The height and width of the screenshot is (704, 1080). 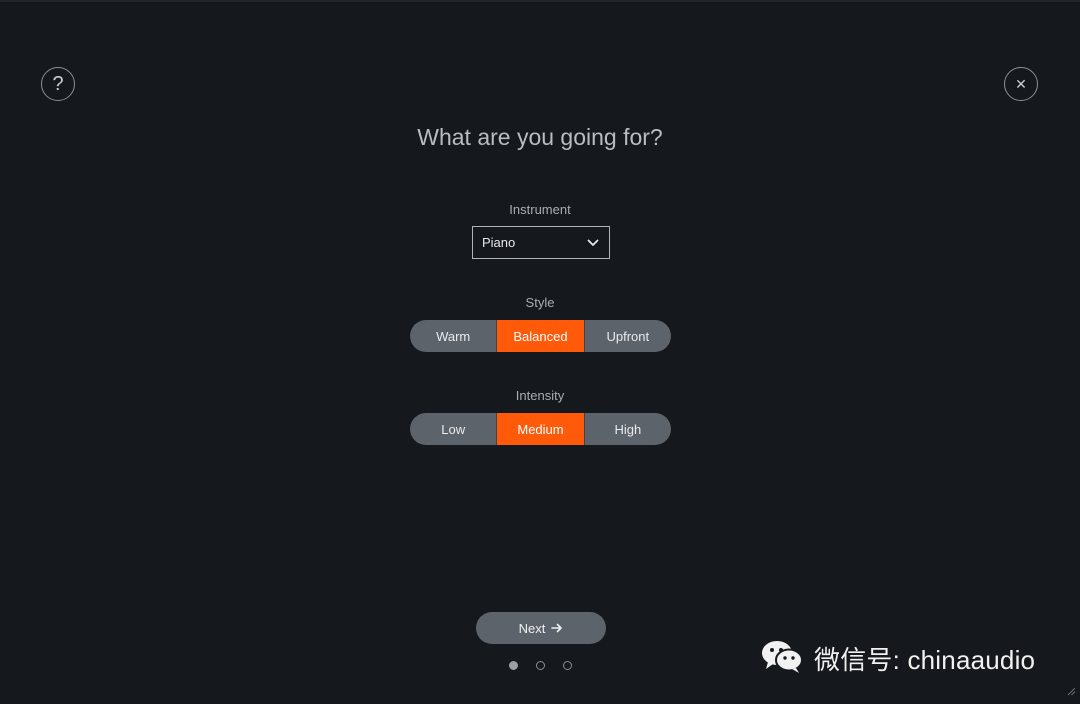 I want to click on style-option-warm: Warm, so click(x=454, y=336).